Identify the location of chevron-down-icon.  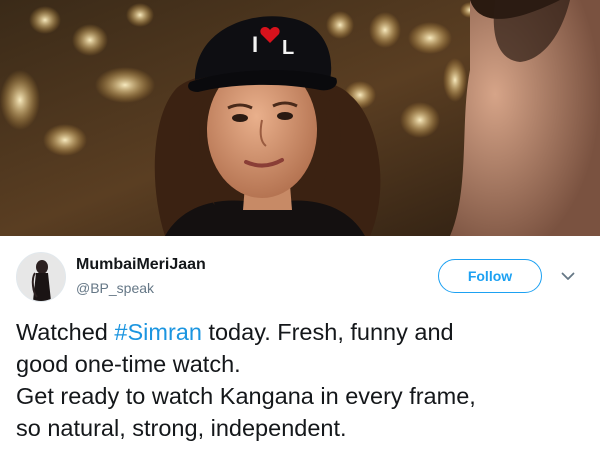
(568, 276).